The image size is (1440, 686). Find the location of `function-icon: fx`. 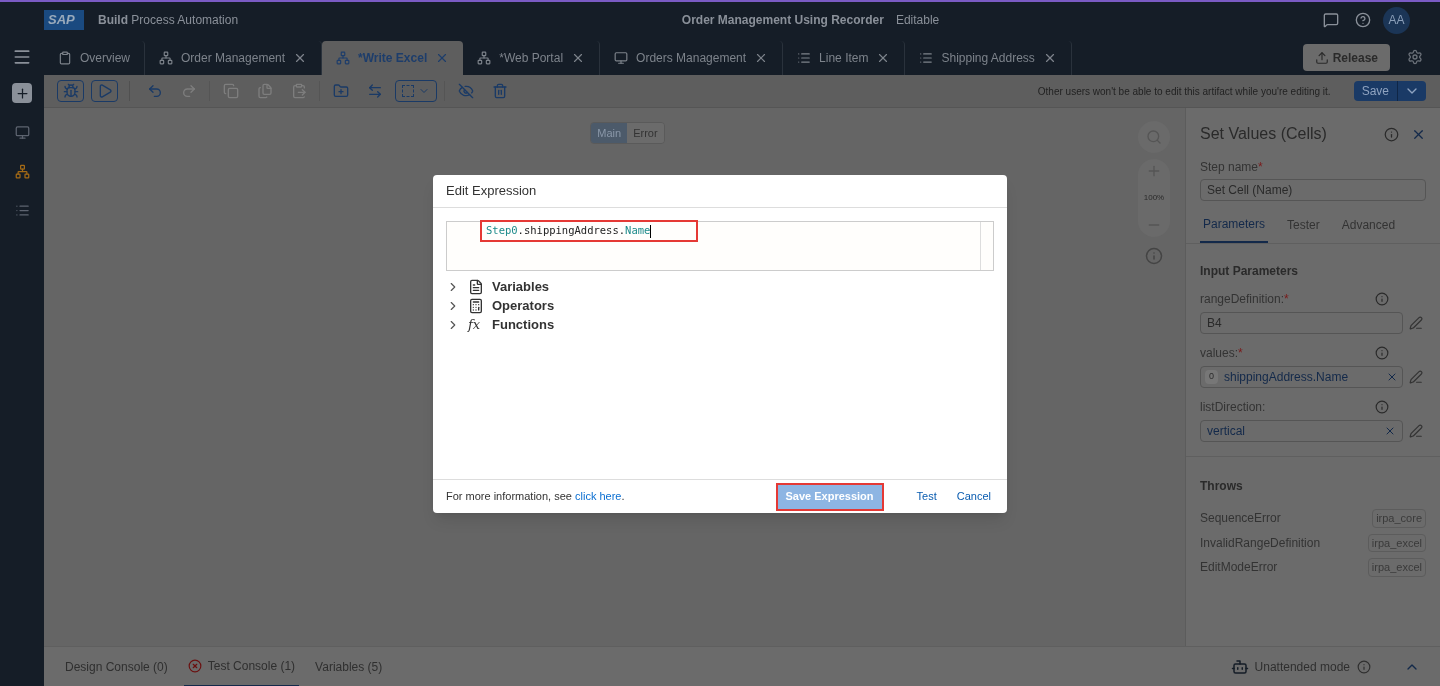

function-icon: fx is located at coordinates (476, 324).